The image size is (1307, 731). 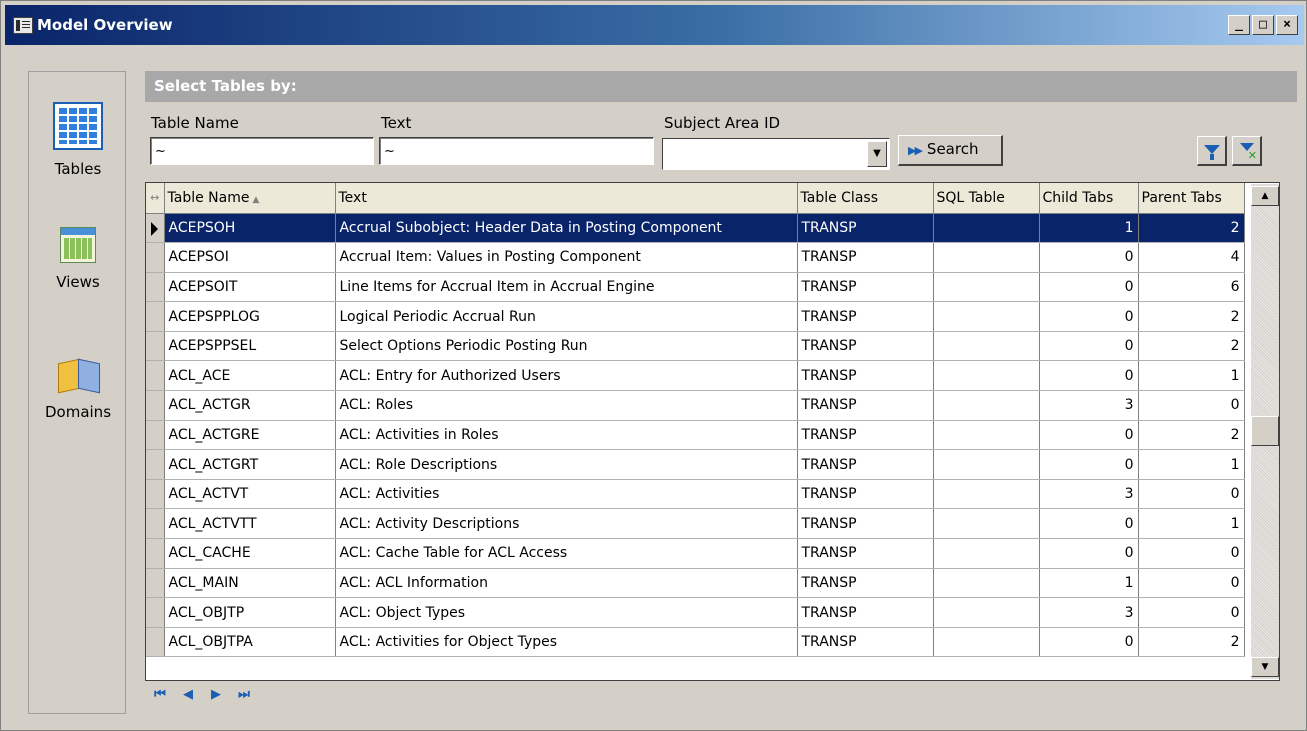 I want to click on column-header-sql-table: SQL Table, so click(x=986, y=198).